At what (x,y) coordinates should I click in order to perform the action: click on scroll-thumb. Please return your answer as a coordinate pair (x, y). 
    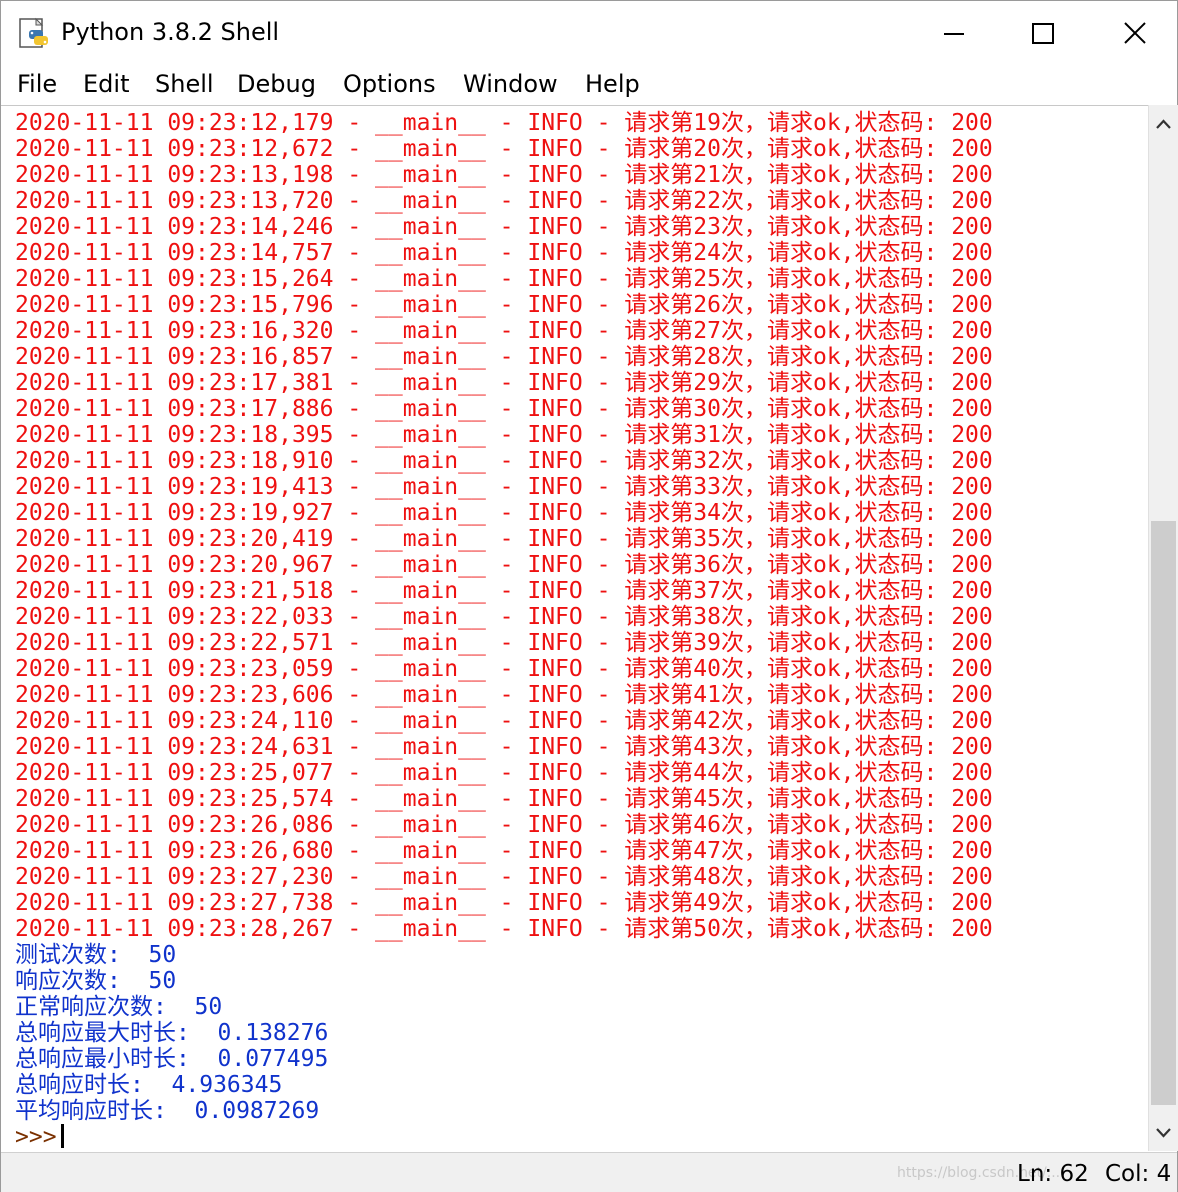
    Looking at the image, I should click on (1163, 813).